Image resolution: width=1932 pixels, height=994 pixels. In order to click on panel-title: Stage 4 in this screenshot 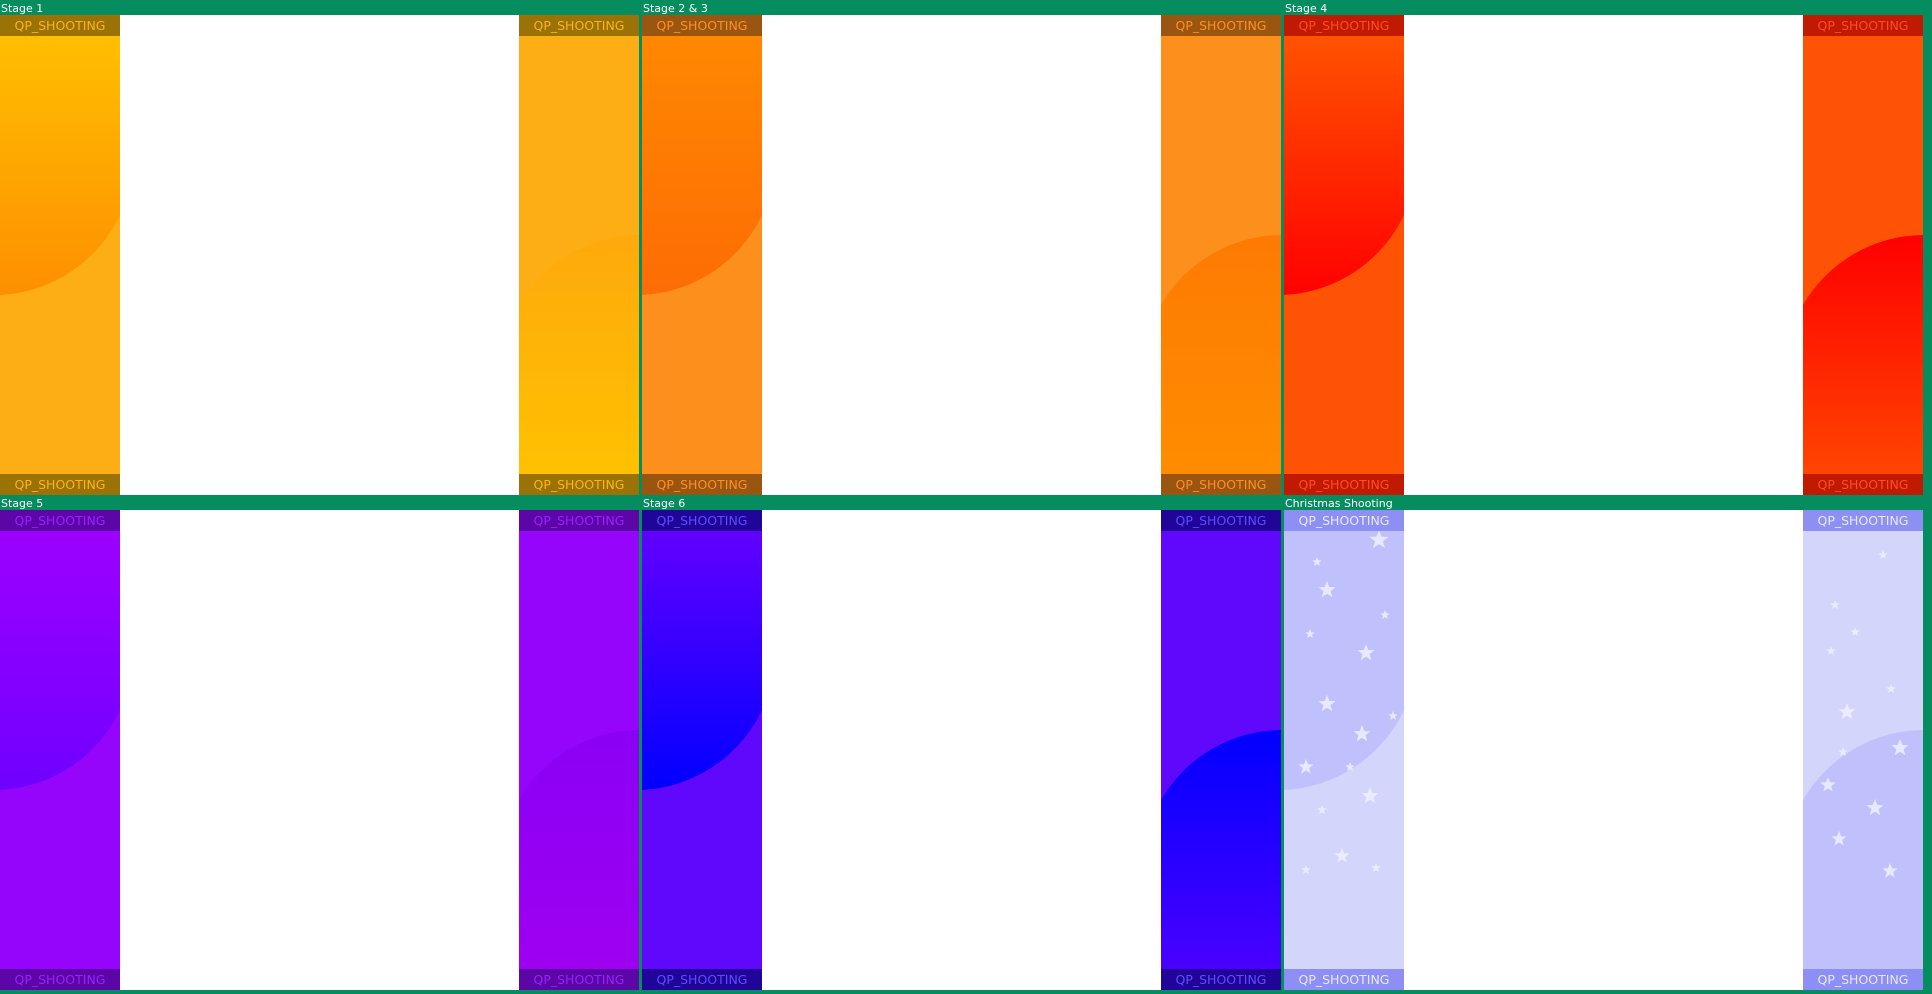, I will do `click(1306, 8)`.